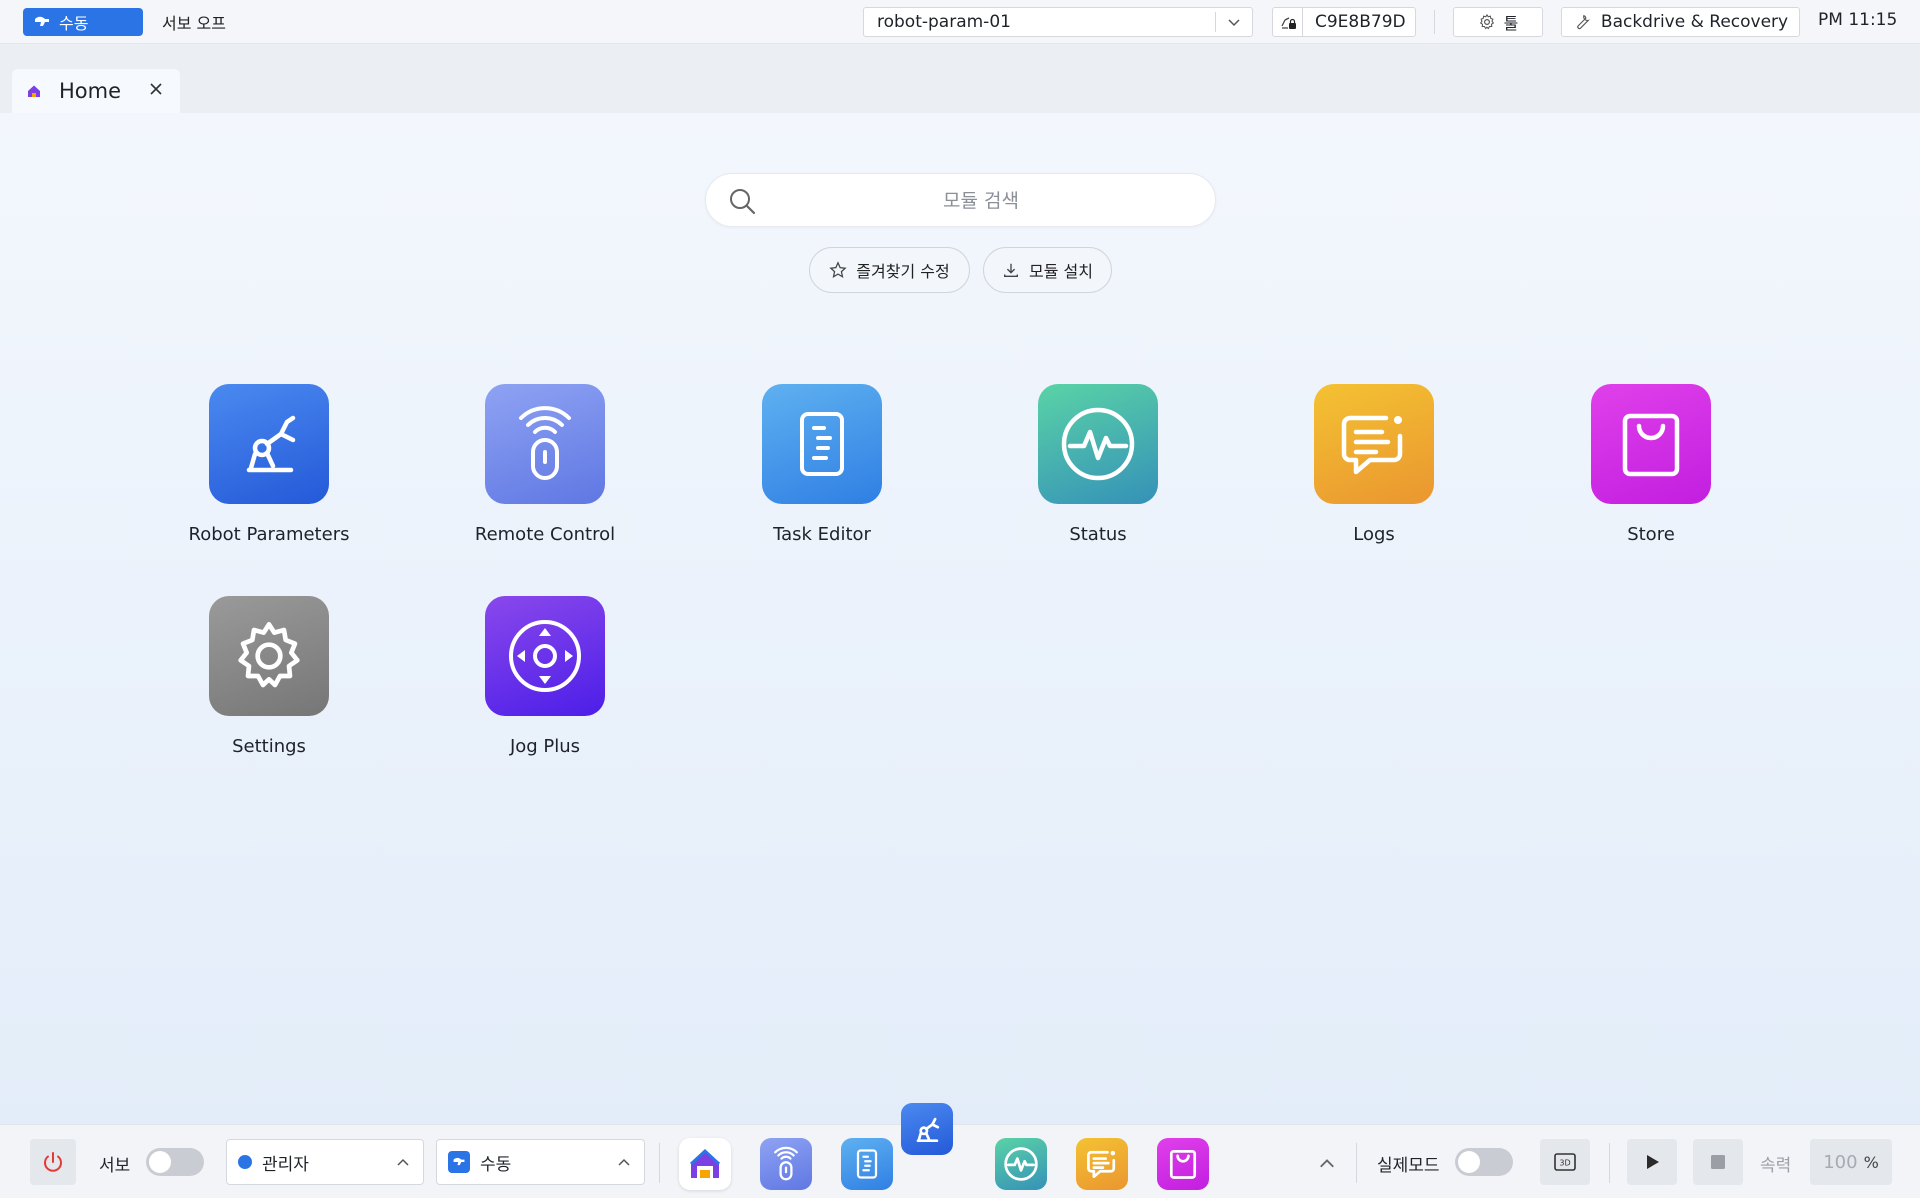  I want to click on servo-label: 서보, so click(115, 1166).